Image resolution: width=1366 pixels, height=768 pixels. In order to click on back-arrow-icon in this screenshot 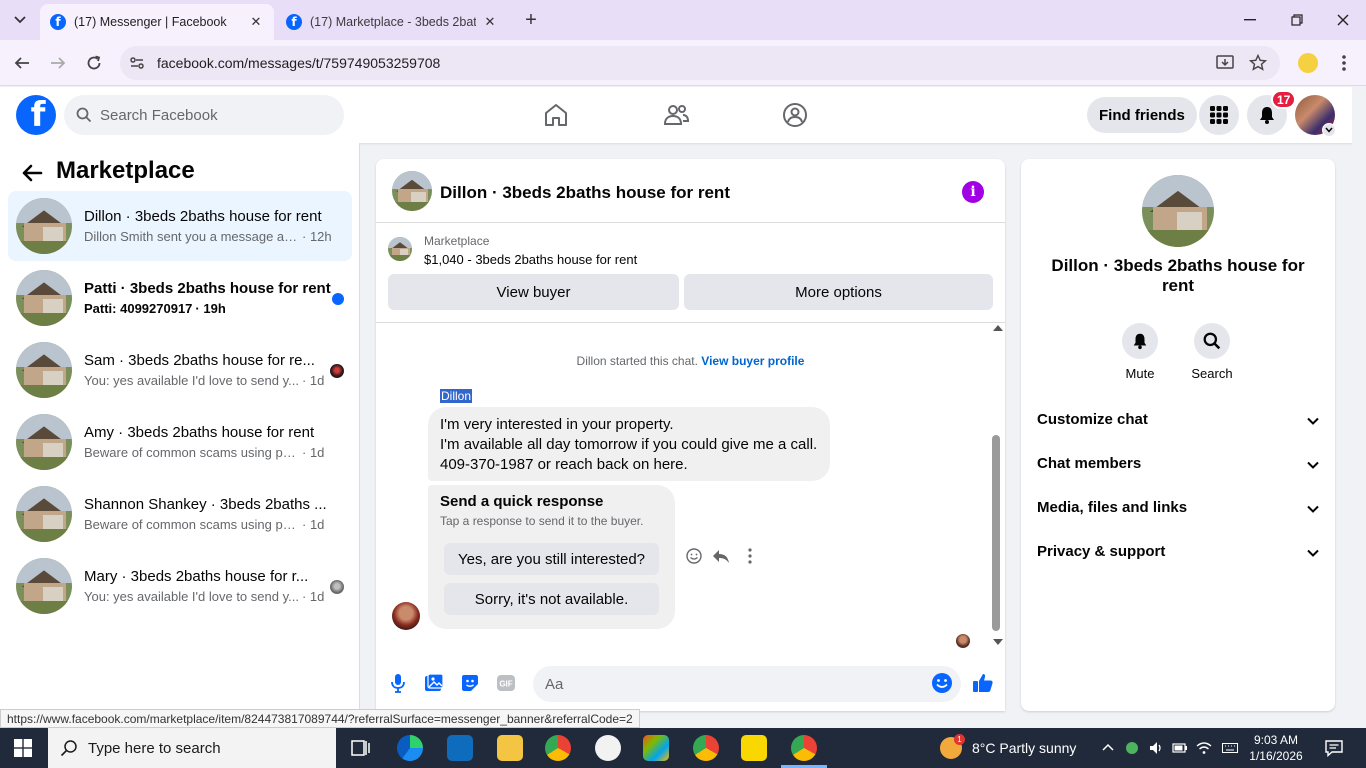, I will do `click(32, 173)`.